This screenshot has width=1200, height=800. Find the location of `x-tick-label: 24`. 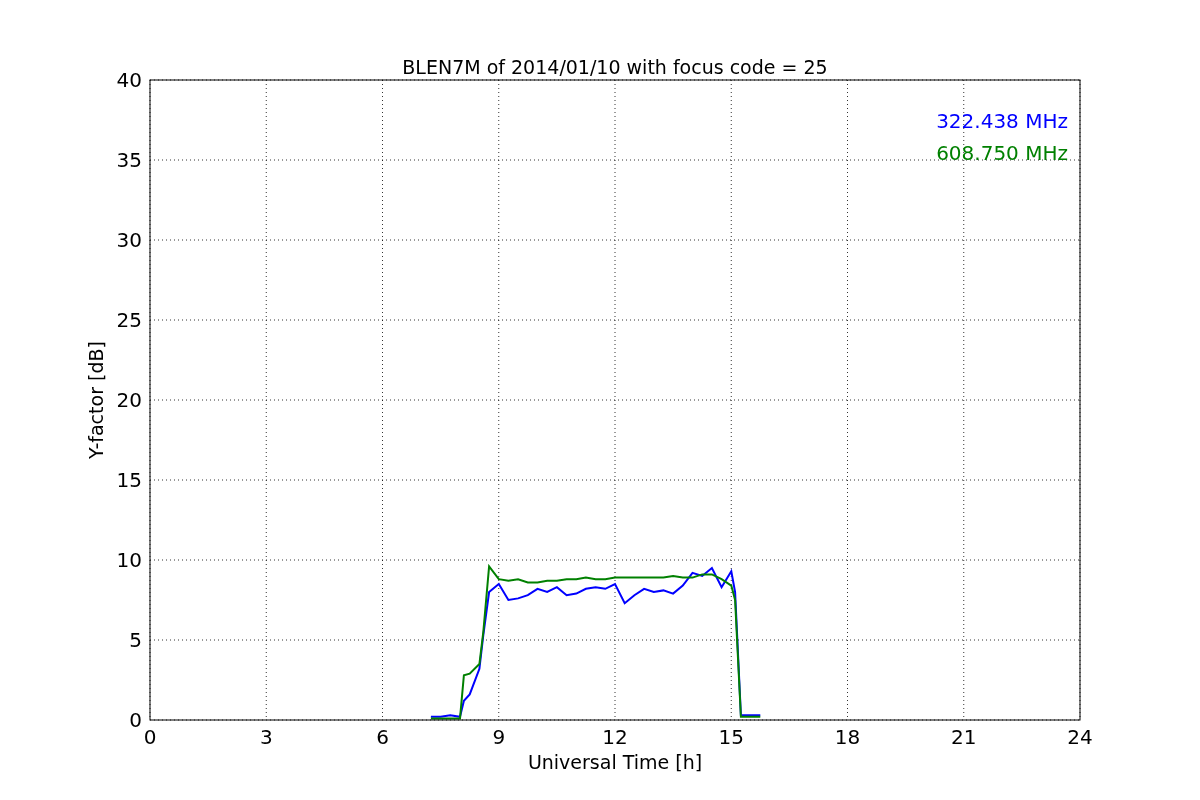

x-tick-label: 24 is located at coordinates (1080, 737).